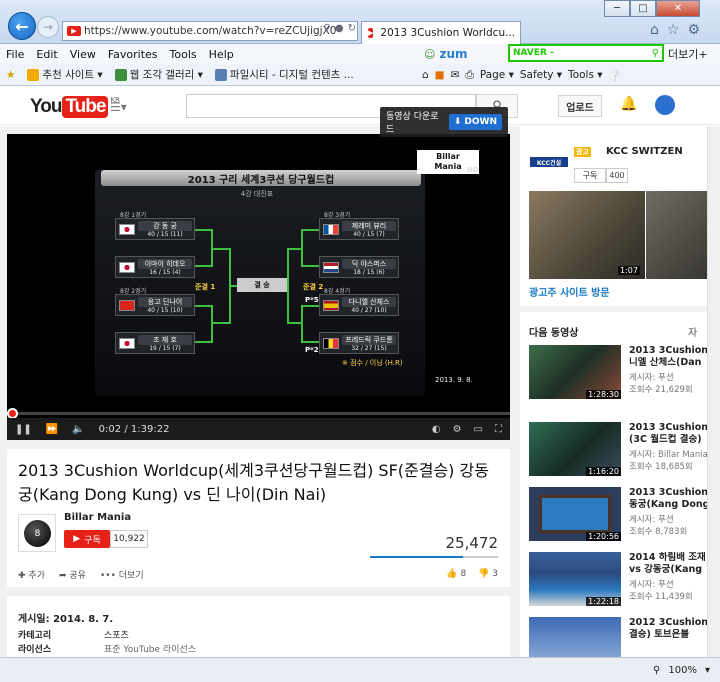 The height and width of the screenshot is (682, 720). Describe the element at coordinates (603, 394) in the screenshot. I see `video-duration: 1:28:30` at that location.